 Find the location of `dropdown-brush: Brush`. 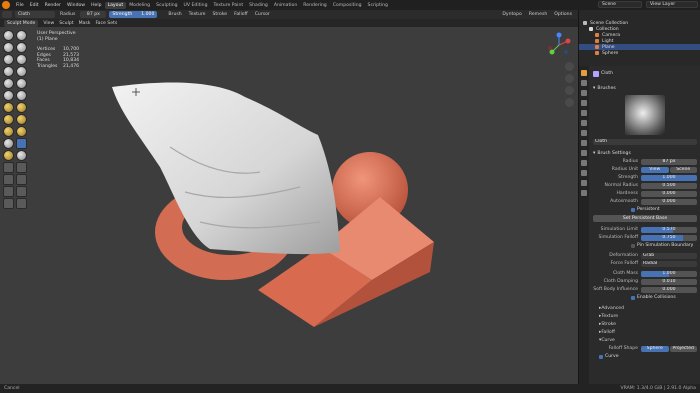

dropdown-brush: Brush is located at coordinates (174, 14).